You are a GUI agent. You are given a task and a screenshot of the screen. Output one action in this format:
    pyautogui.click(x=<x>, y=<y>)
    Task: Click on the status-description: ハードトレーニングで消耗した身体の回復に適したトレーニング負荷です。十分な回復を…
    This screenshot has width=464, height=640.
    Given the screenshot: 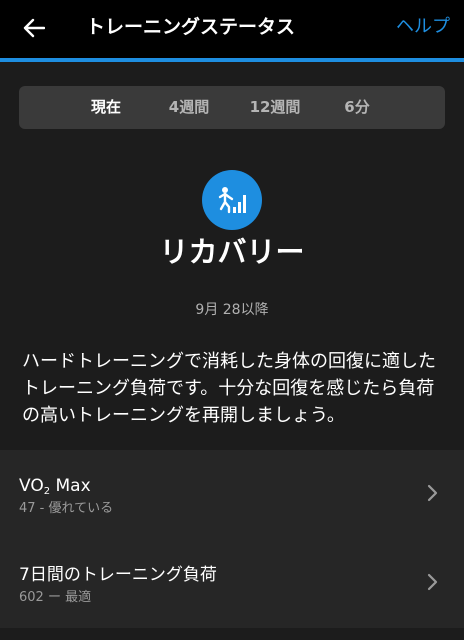 What is the action you would take?
    pyautogui.click(x=229, y=388)
    